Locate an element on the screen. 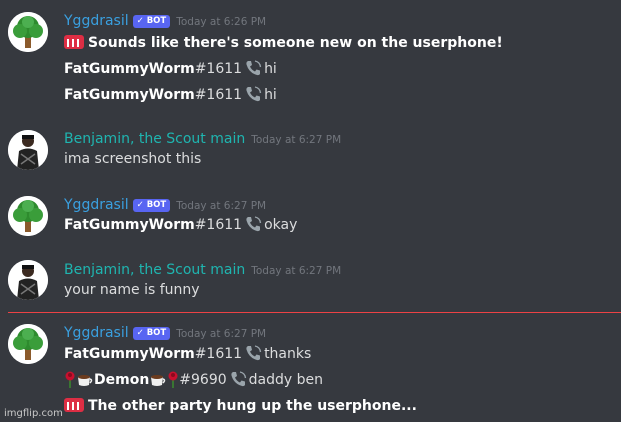 This screenshot has height=422, width=621. relay-text: thanks is located at coordinates (288, 354).